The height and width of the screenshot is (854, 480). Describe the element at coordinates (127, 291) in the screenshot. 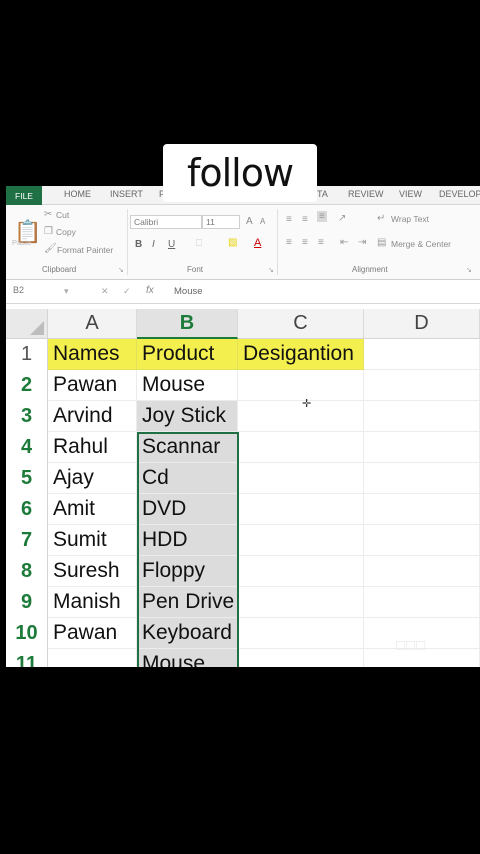

I see `enter-icon: ✓` at that location.